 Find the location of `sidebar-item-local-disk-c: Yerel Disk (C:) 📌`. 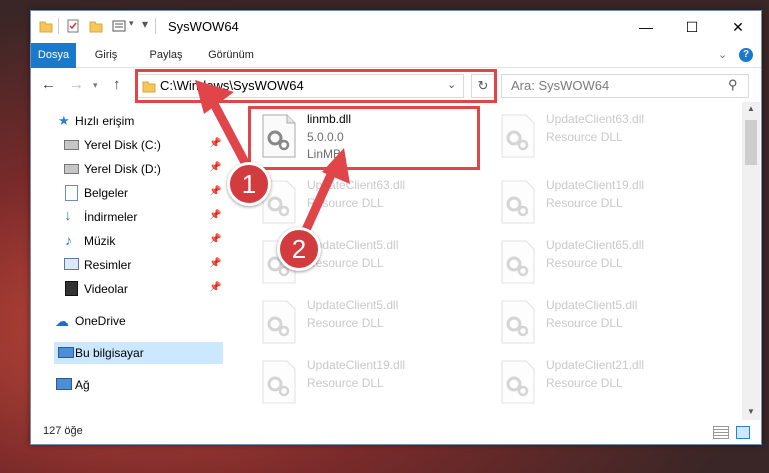

sidebar-item-local-disk-c: Yerel Disk (C:) 📌 is located at coordinates (127, 145).